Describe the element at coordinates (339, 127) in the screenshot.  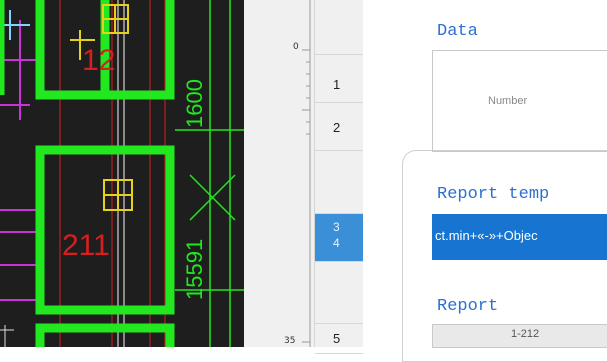
I see `row-header-2: 2` at that location.